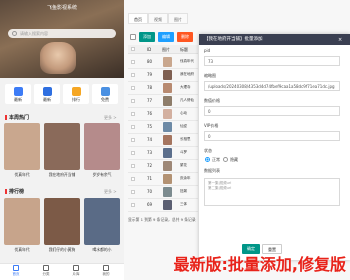 Image resolution: width=350 pixels, height=280 pixels. What do you see at coordinates (62, 249) in the screenshot?
I see `poster-title: 我们仔的小黄狗` at bounding box center [62, 249].